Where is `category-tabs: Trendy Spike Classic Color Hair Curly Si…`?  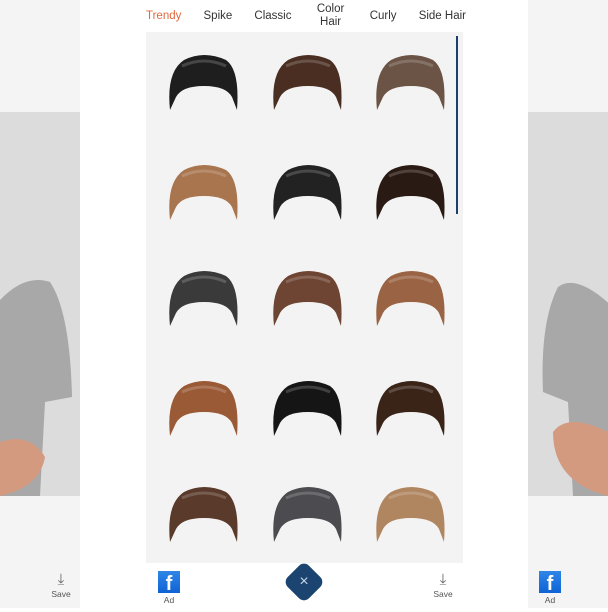 category-tabs: Trendy Spike Classic Color Hair Curly Si… is located at coordinates (306, 16).